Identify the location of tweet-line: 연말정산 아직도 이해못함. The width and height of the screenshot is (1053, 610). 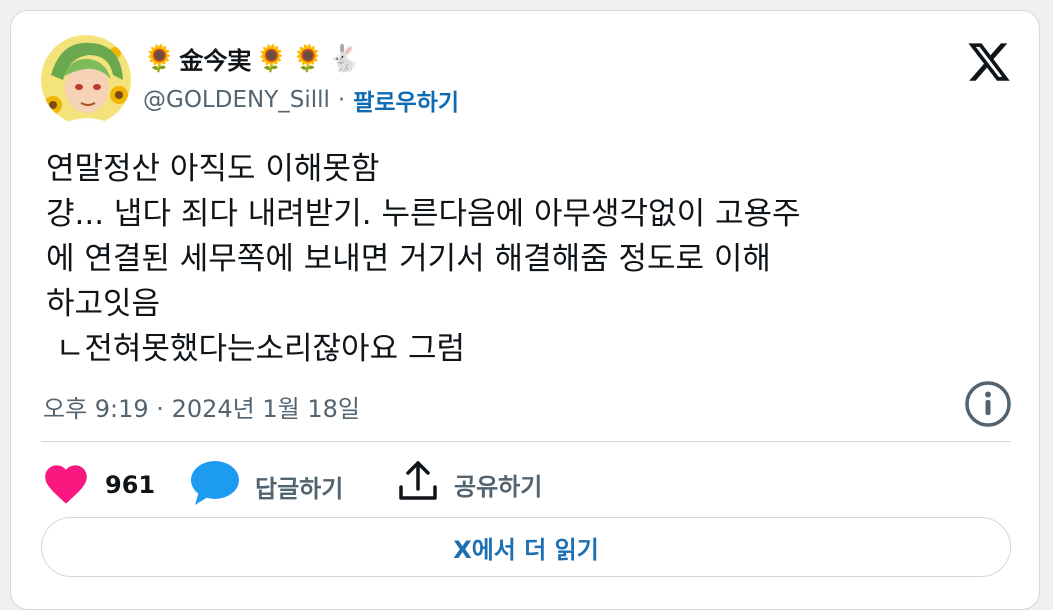
(213, 169).